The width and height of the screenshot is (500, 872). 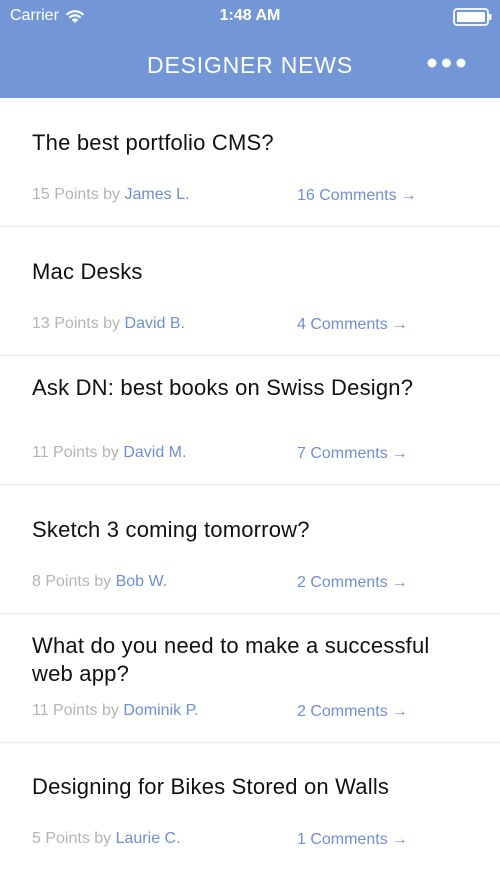 I want to click on comments-link: 7 Comments →, so click(x=352, y=454).